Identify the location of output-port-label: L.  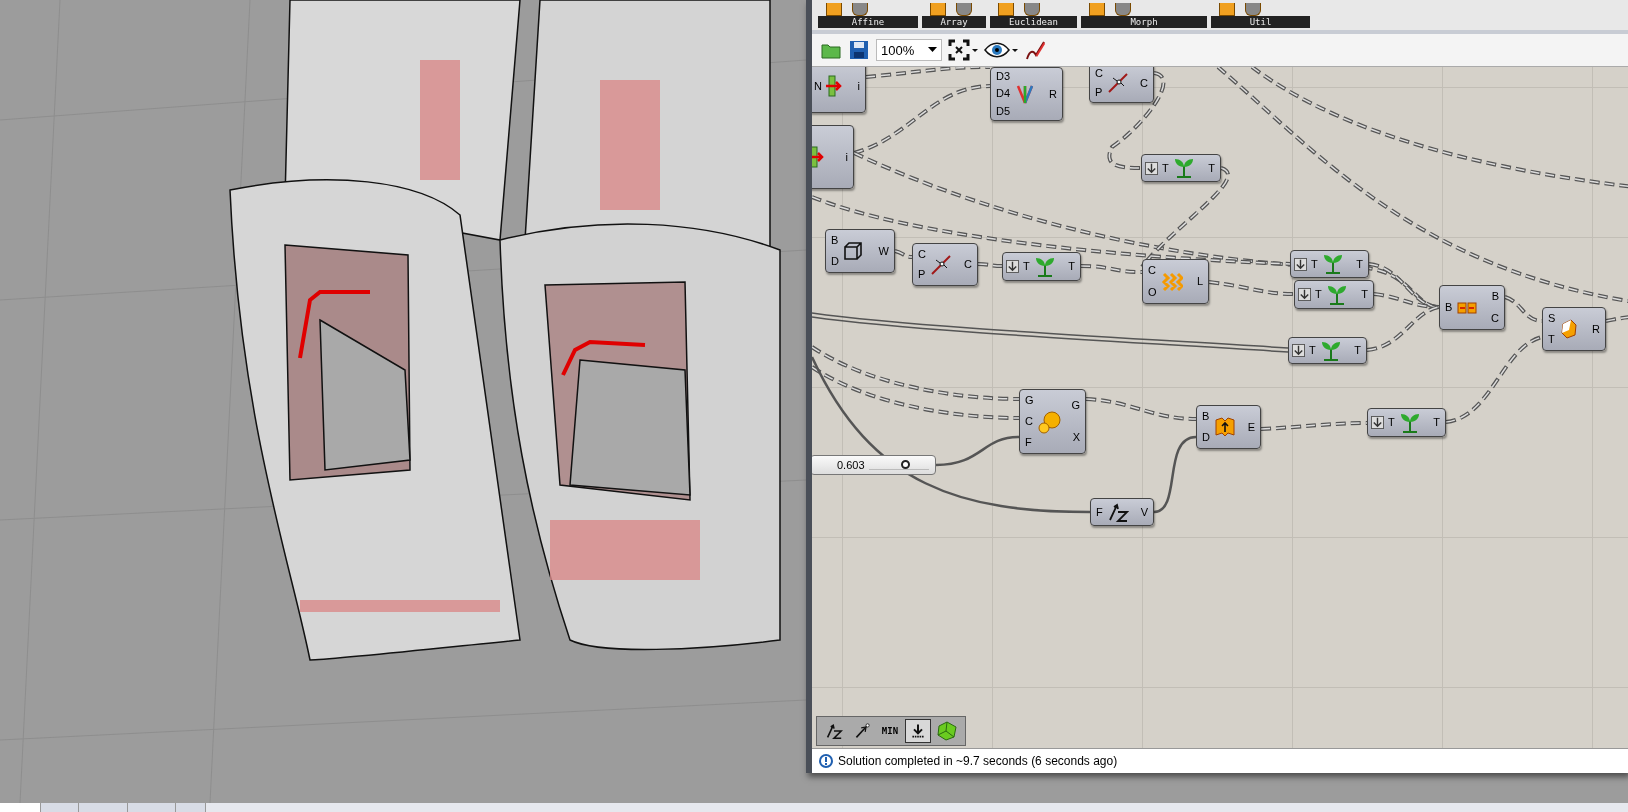
(1199, 281).